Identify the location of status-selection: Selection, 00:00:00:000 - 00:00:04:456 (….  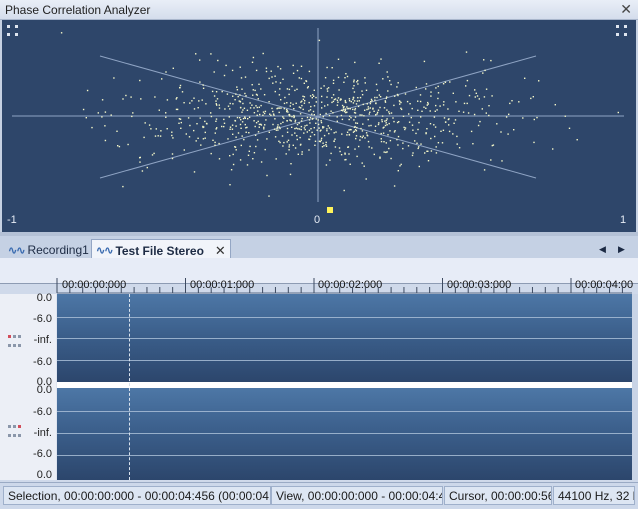
(137, 495).